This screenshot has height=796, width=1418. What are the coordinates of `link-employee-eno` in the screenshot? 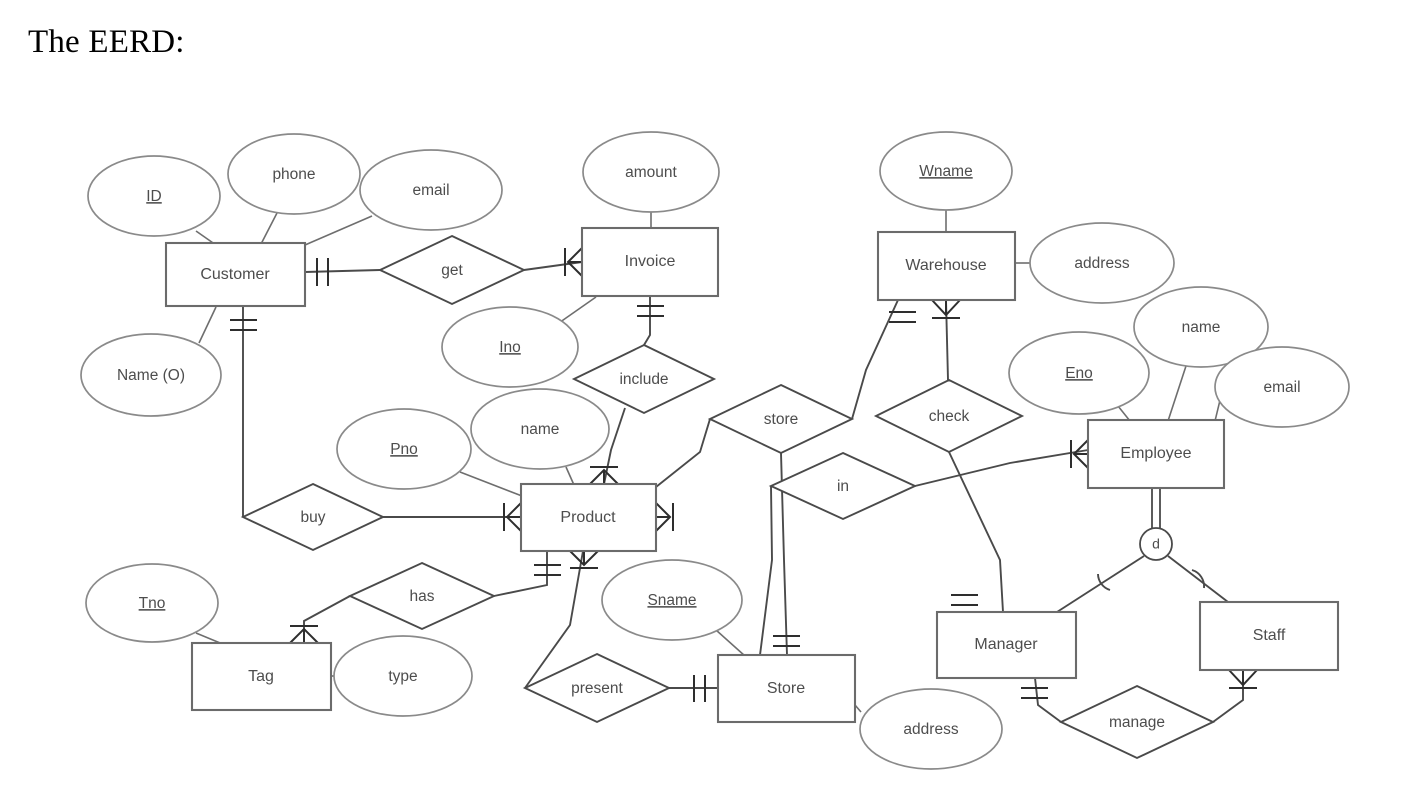 It's located at (1124, 413).